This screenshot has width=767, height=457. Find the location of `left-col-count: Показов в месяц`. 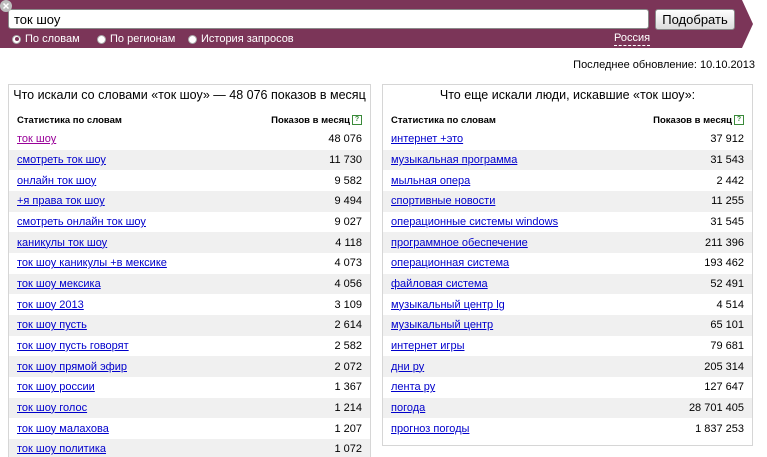

left-col-count: Показов в месяц is located at coordinates (310, 120).